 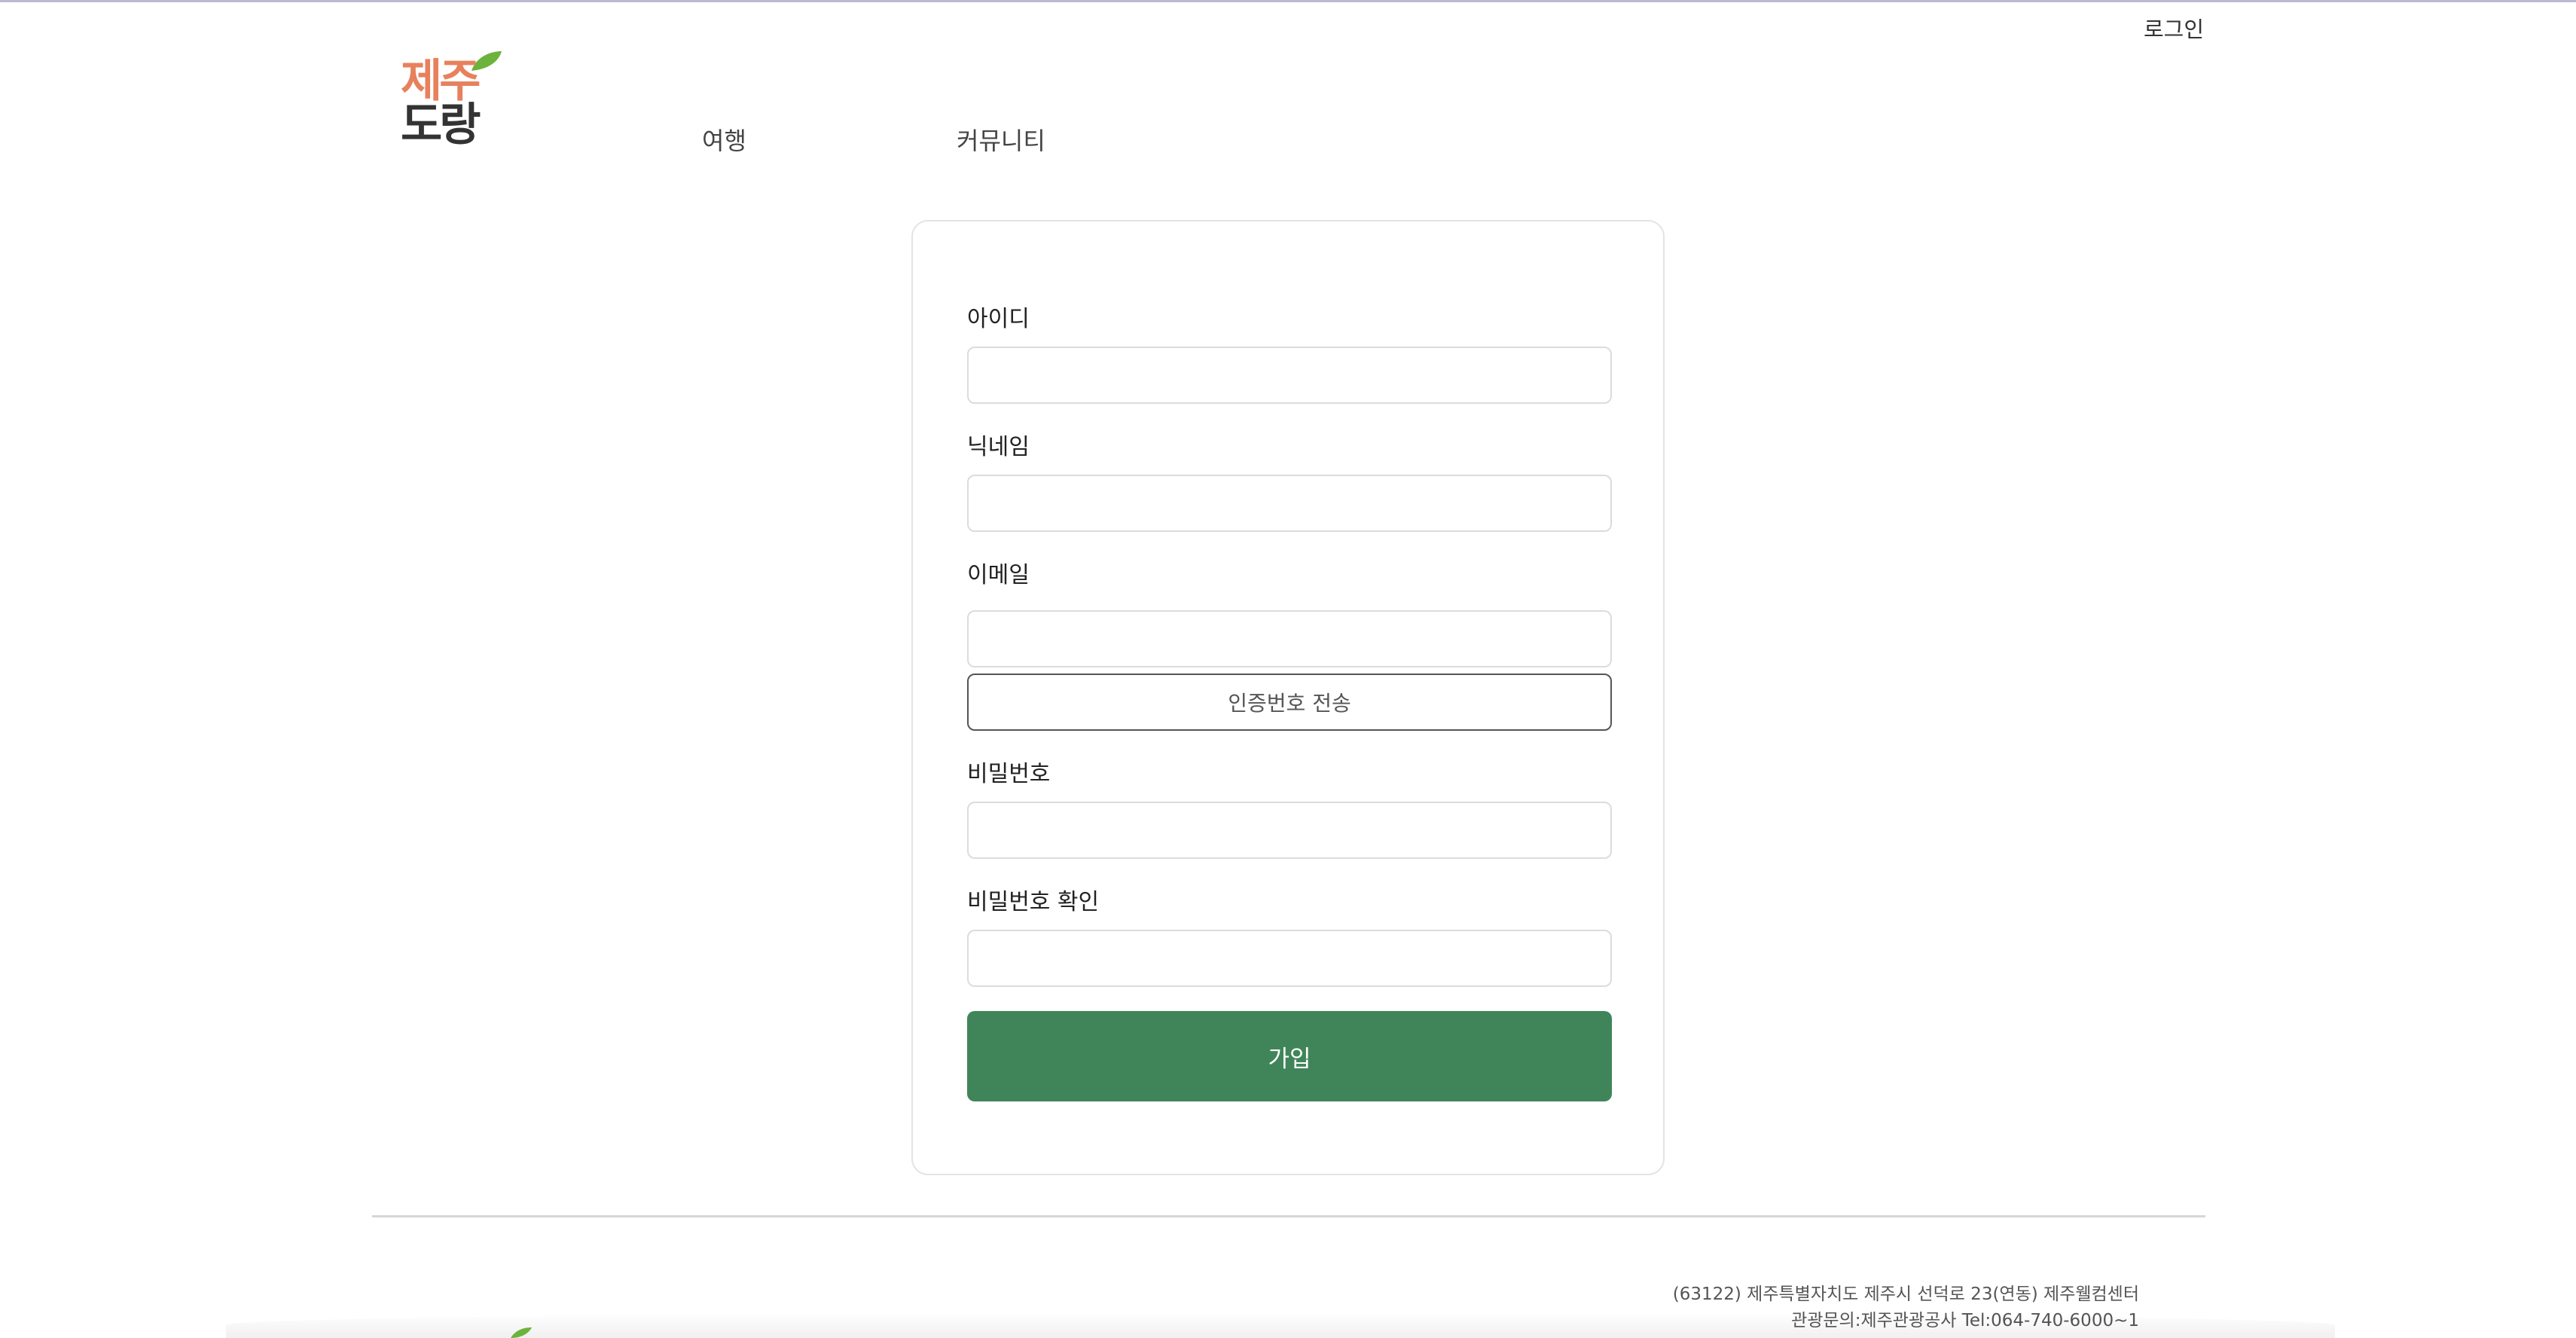 I want to click on nav-community: 커뮤니티, so click(x=1001, y=140).